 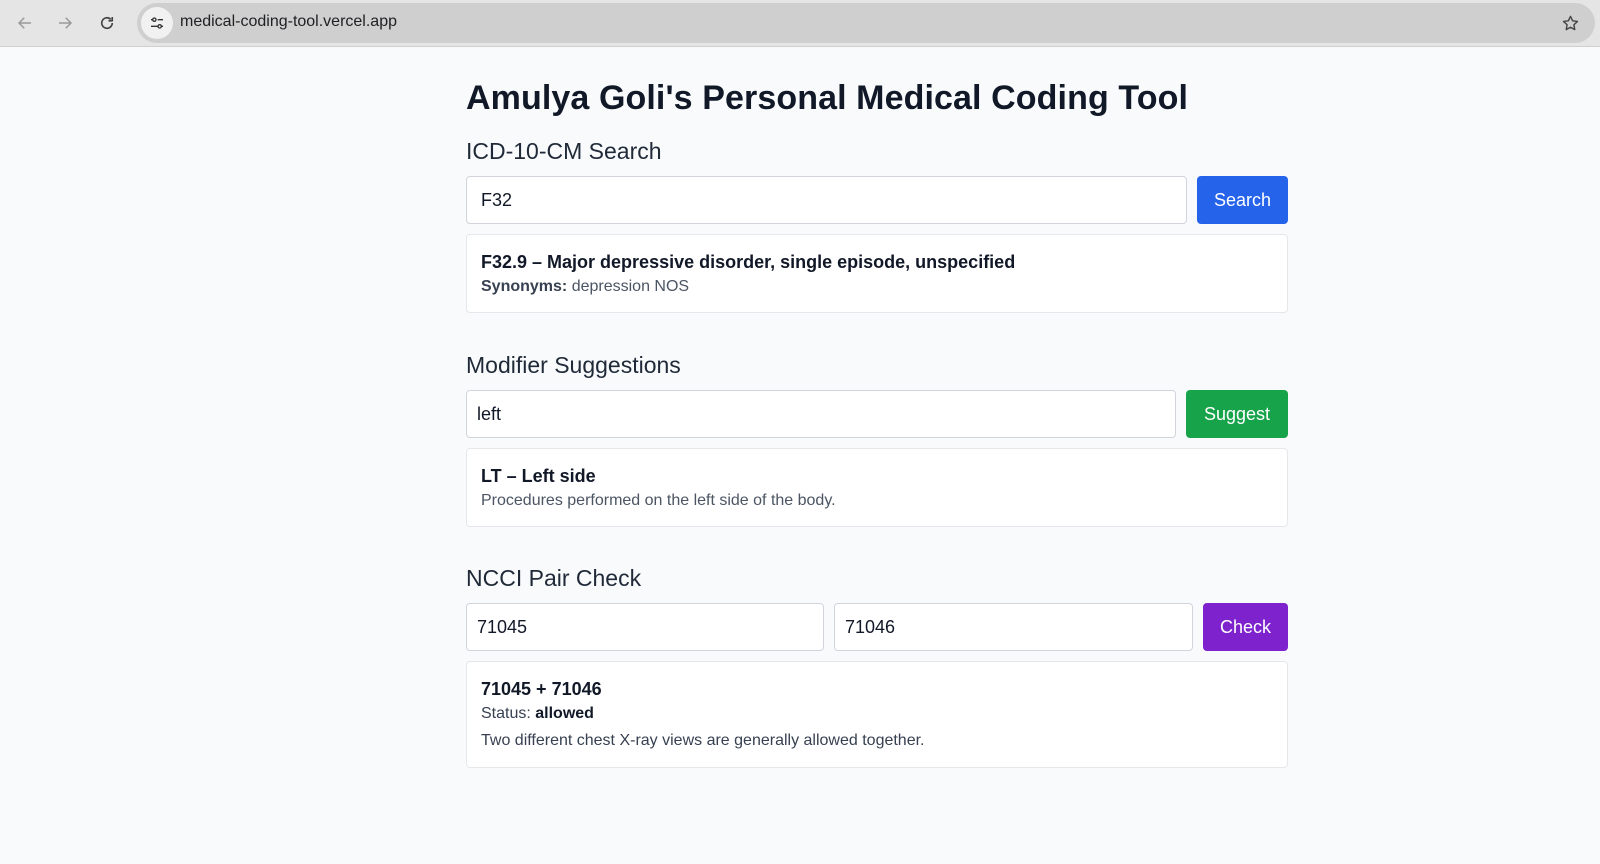 I want to click on icd-search-input, so click(x=826, y=200).